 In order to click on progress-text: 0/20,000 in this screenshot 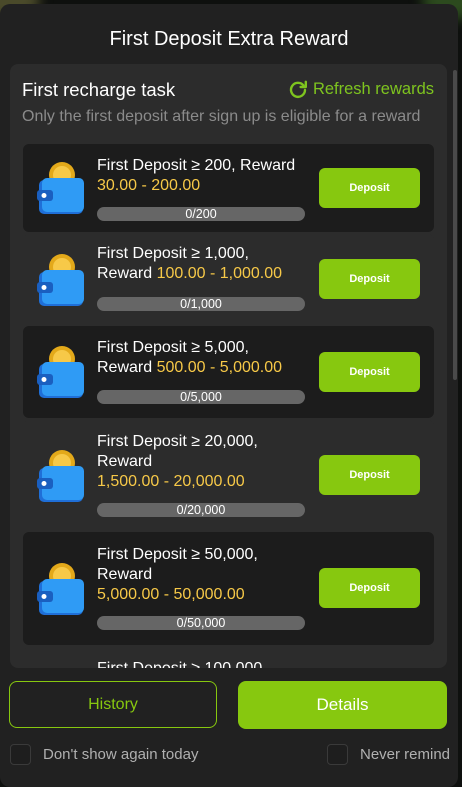, I will do `click(201, 510)`.